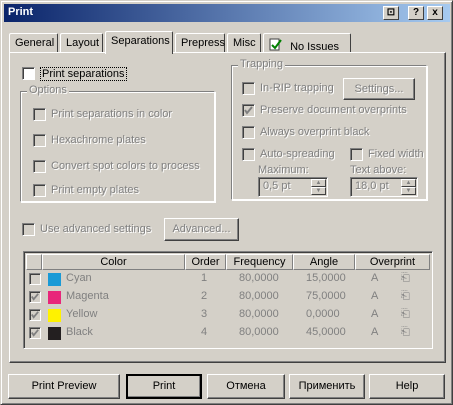 This screenshot has width=453, height=405. Describe the element at coordinates (112, 114) in the screenshot. I see `print-in-color-label: Print separations in color` at that location.